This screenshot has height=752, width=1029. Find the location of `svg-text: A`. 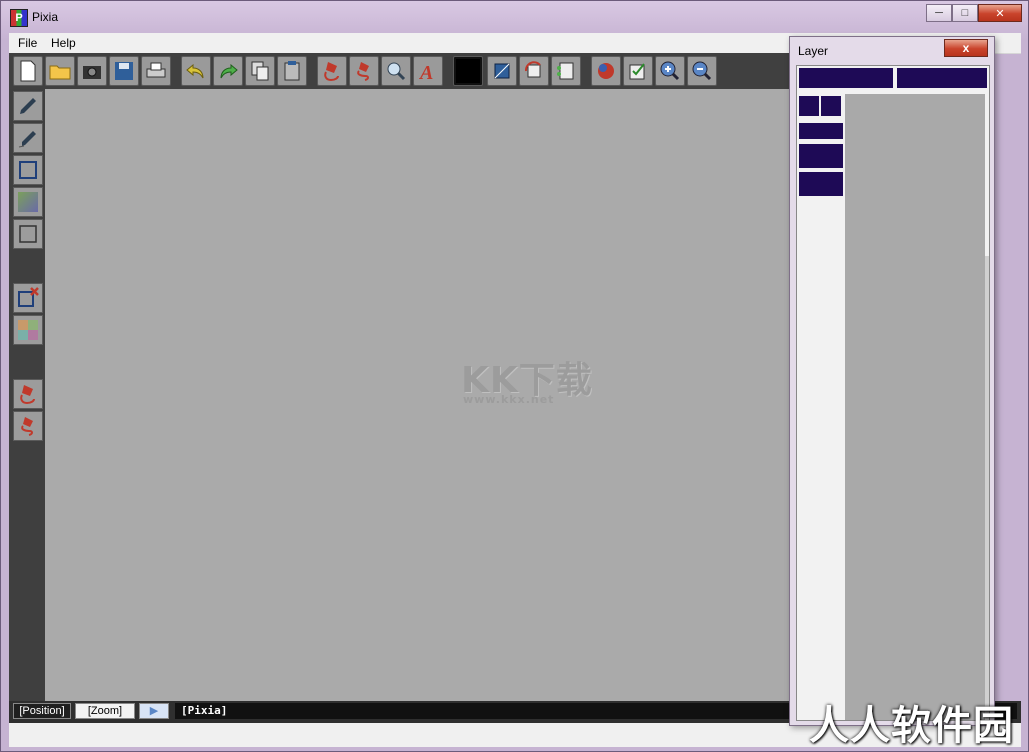

svg-text: A is located at coordinates (425, 72).